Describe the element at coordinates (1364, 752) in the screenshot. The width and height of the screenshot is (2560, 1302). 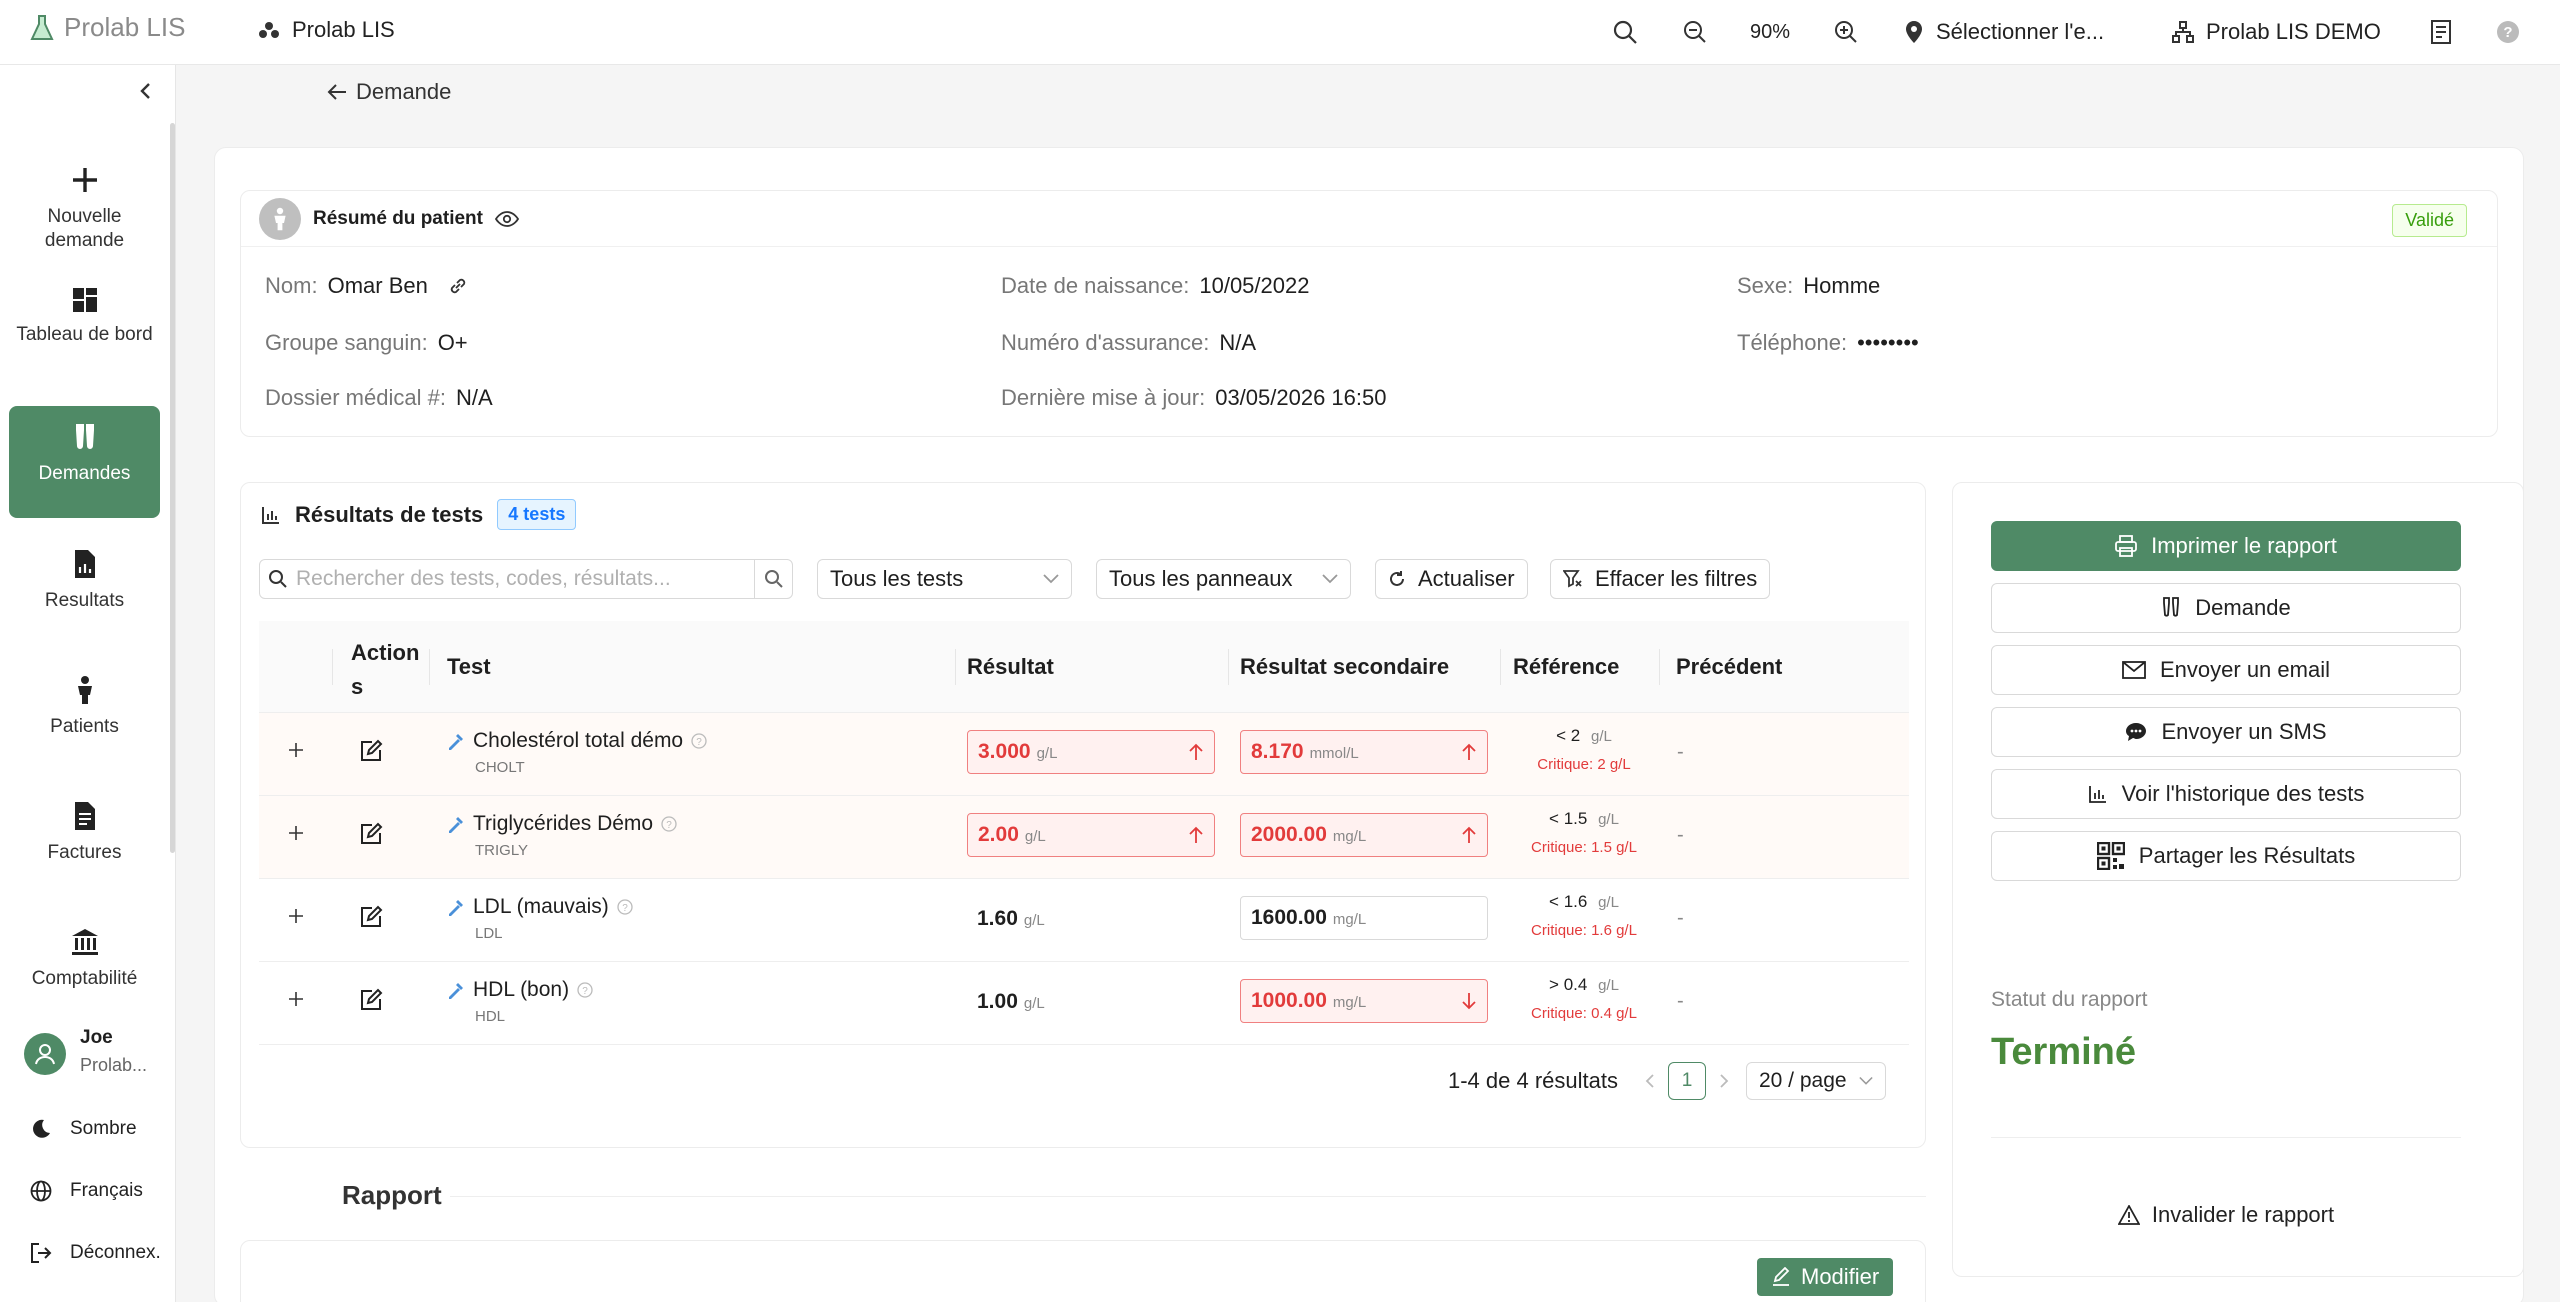
I see `secondary-result-value: 8.170 mmol/L` at that location.